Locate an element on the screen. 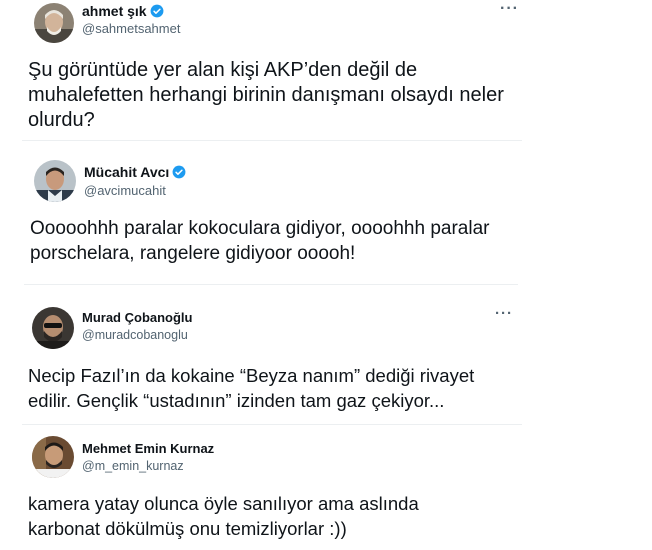  user-handle: @muradcobanoglu is located at coordinates (135, 335).